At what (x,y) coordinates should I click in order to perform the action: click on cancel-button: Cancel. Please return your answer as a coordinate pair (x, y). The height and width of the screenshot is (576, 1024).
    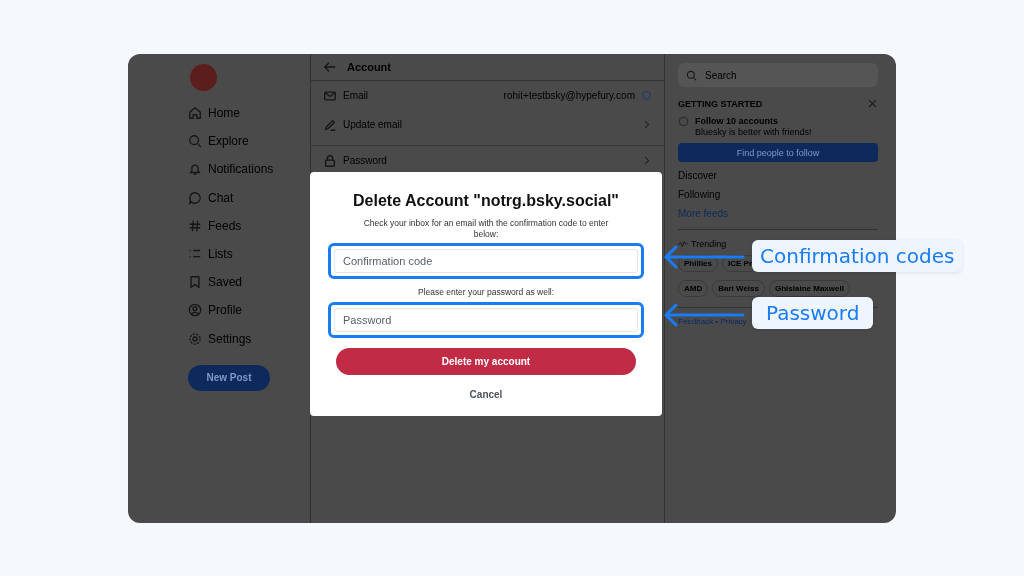
    Looking at the image, I should click on (486, 394).